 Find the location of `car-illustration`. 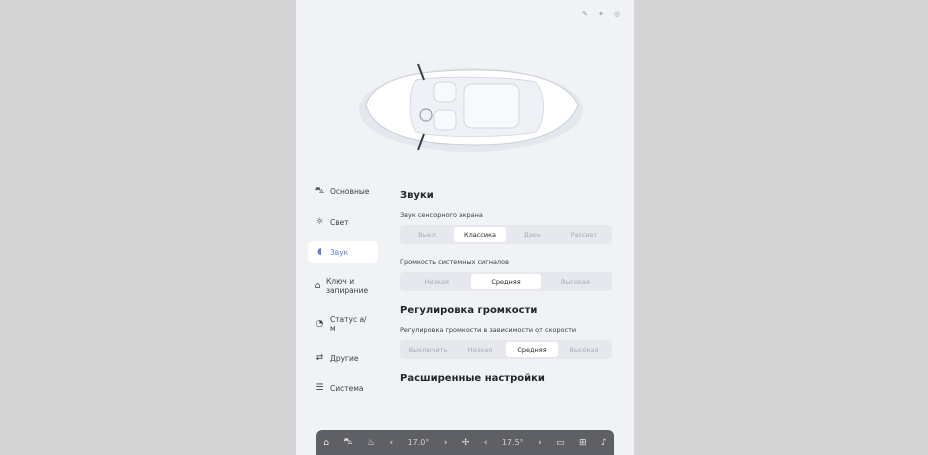

car-illustration is located at coordinates (471, 107).